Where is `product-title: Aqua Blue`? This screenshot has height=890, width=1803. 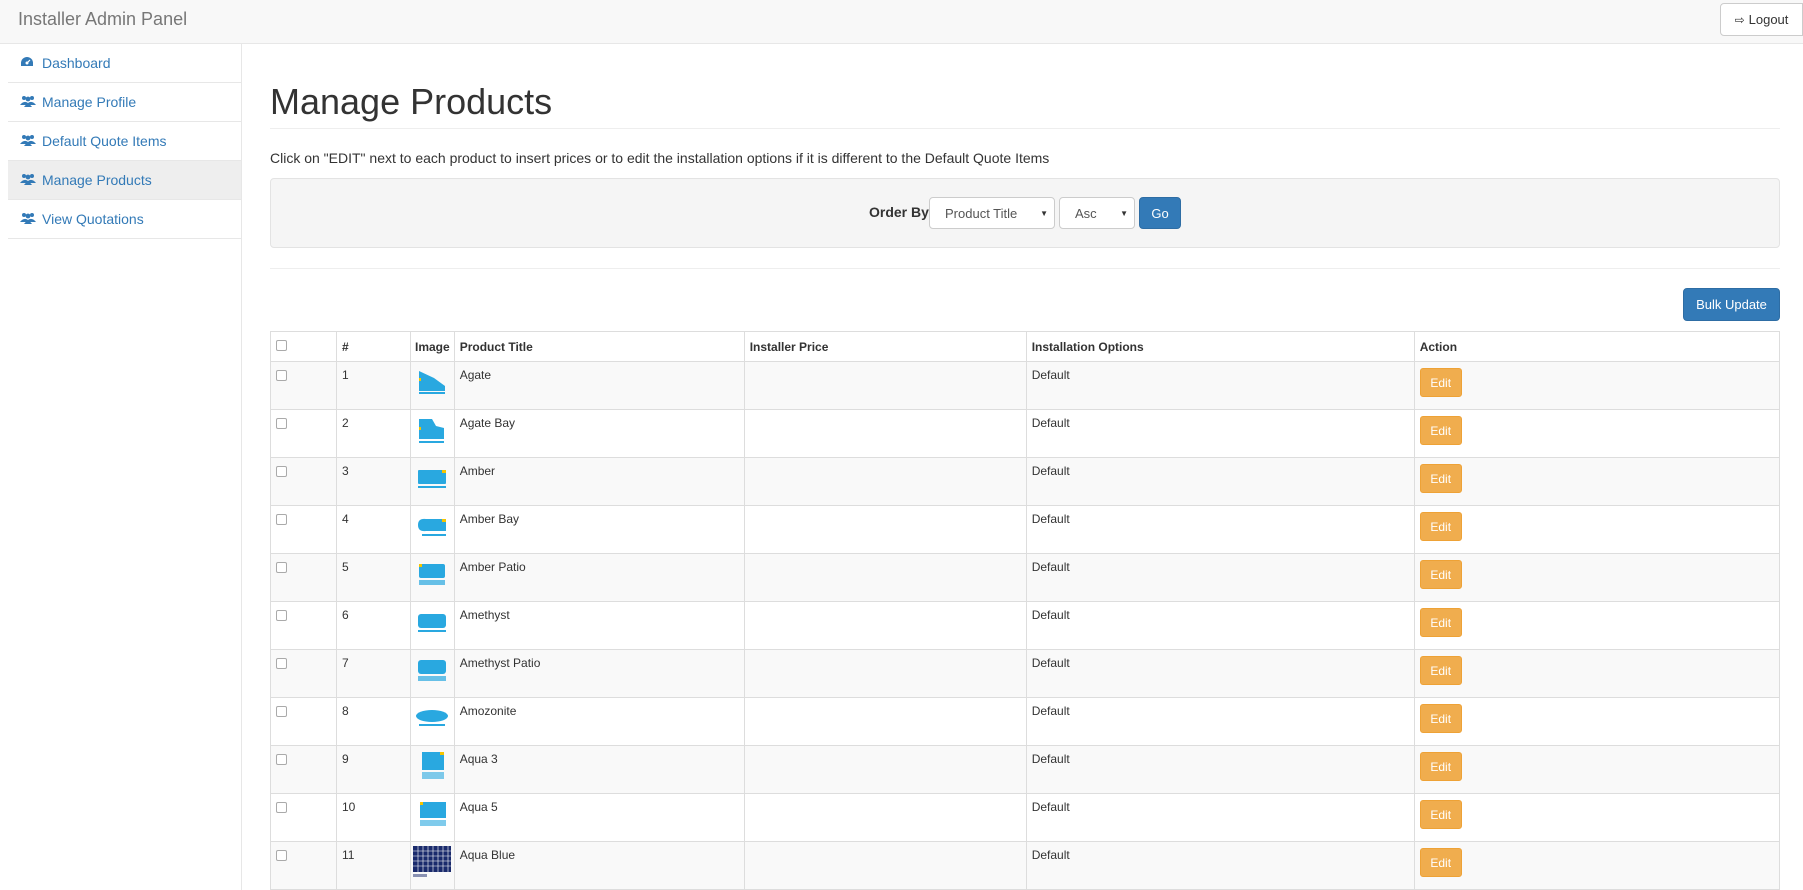 product-title: Aqua Blue is located at coordinates (599, 865).